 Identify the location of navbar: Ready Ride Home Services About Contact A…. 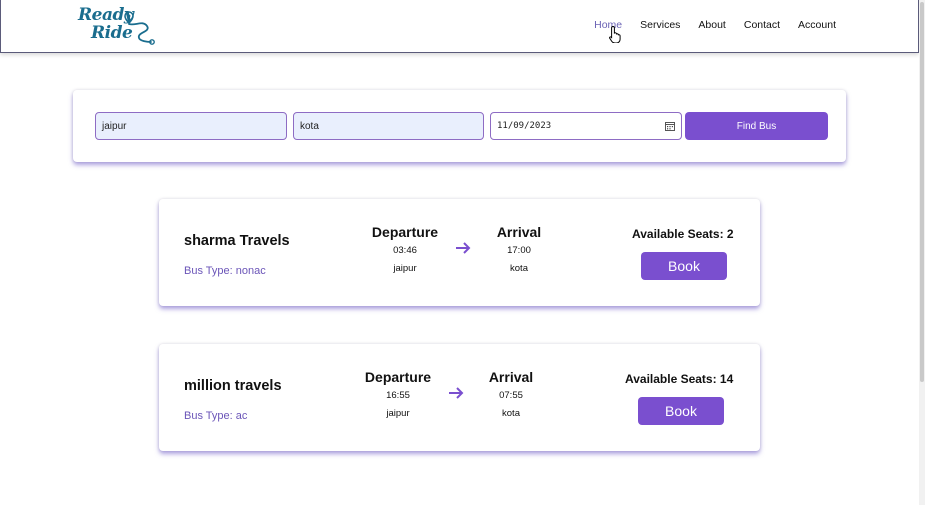
(459, 26).